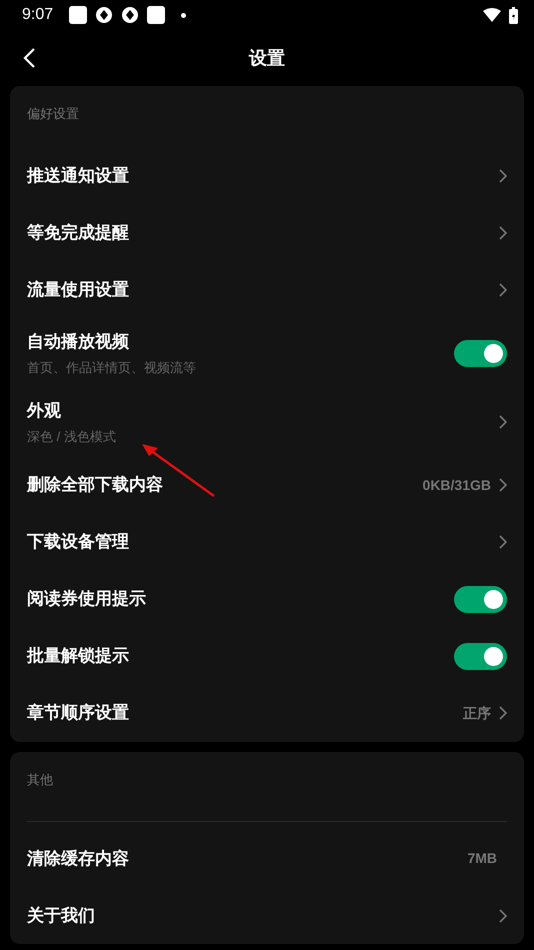  Describe the element at coordinates (267, 290) in the screenshot. I see `settings-row: 流量使用设置` at that location.